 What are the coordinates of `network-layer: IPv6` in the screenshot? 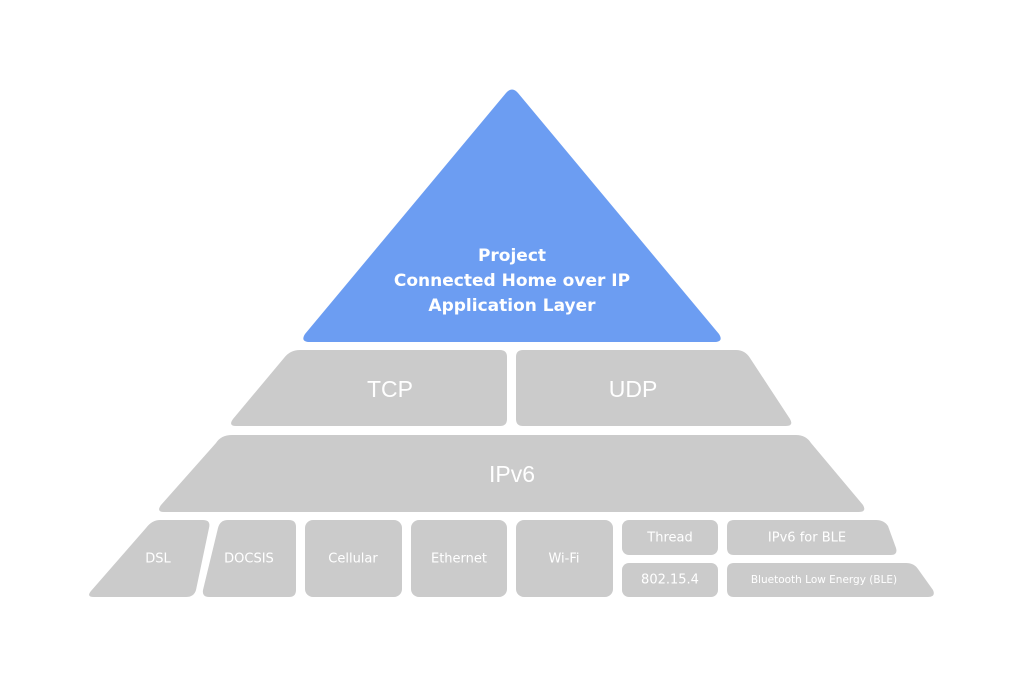 It's located at (512, 473).